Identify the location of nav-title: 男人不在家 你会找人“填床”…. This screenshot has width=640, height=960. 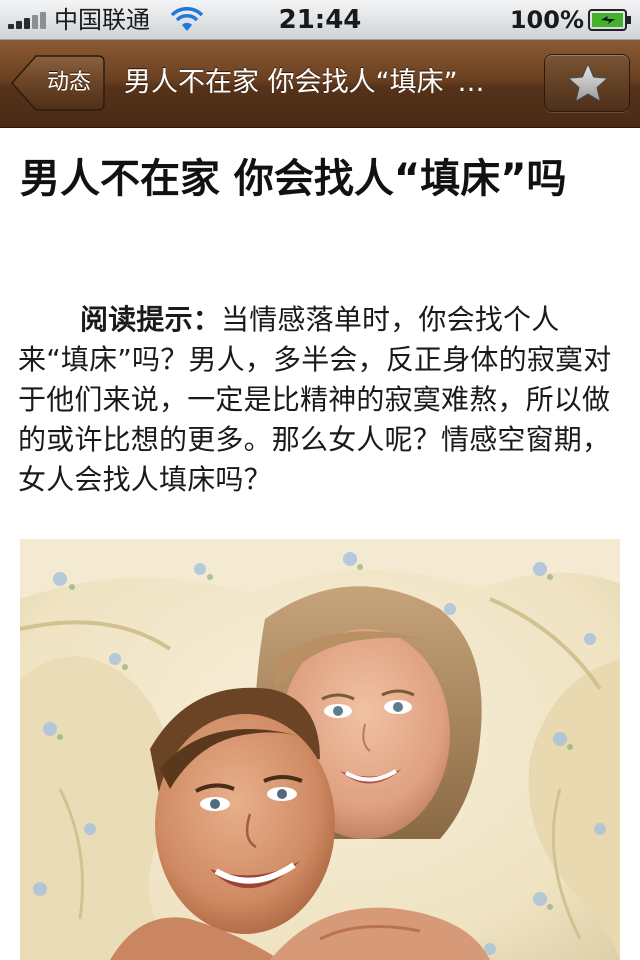
(304, 82).